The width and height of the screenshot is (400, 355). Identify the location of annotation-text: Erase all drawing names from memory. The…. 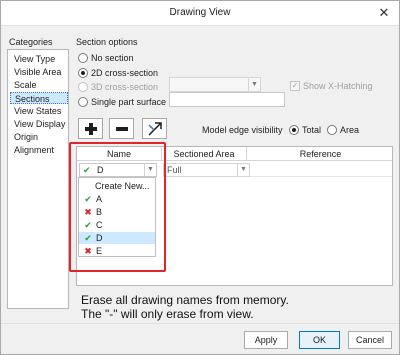
(185, 307).